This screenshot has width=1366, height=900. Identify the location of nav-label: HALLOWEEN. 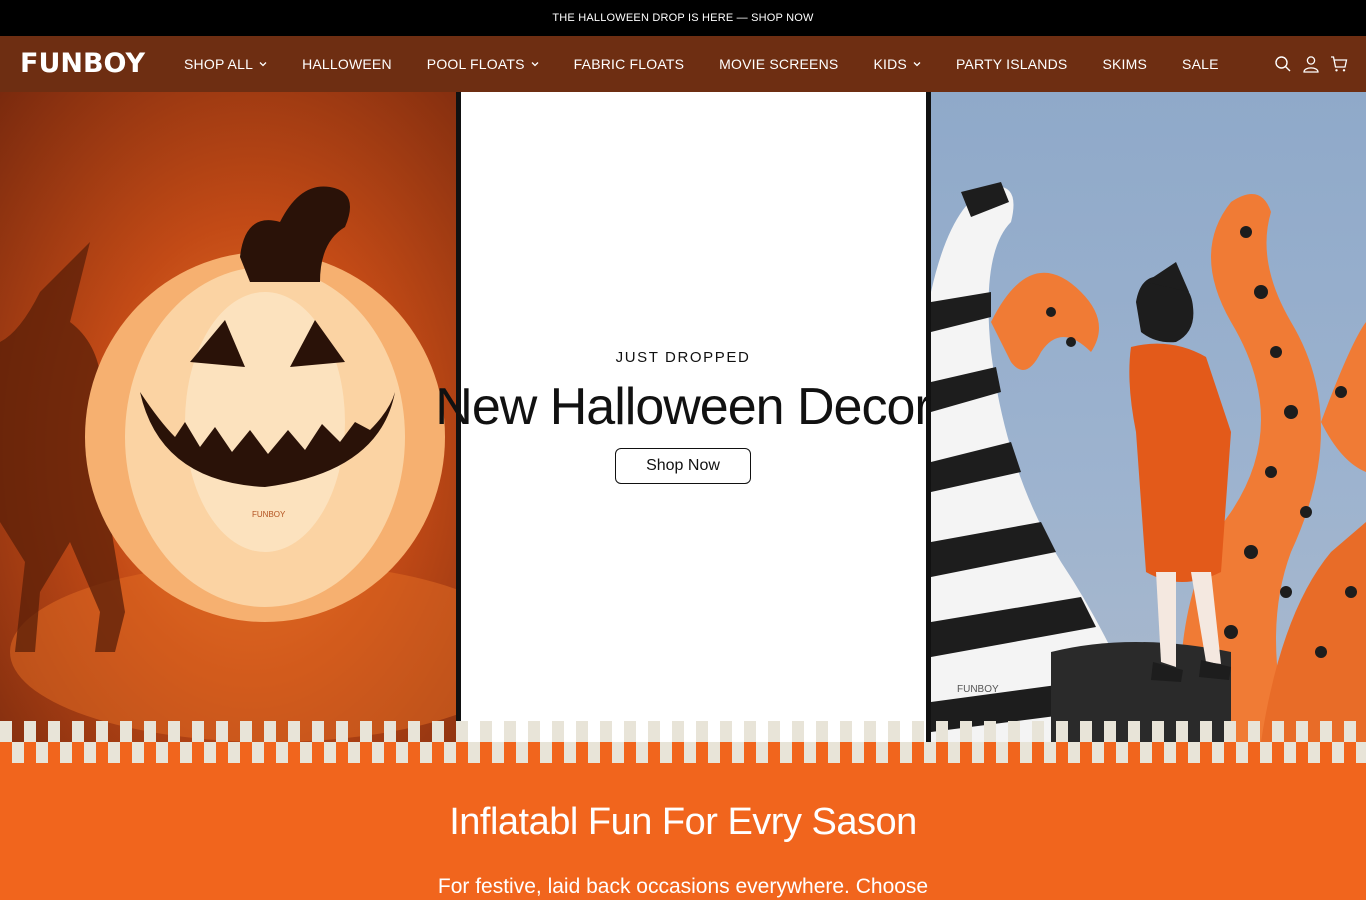
(347, 64).